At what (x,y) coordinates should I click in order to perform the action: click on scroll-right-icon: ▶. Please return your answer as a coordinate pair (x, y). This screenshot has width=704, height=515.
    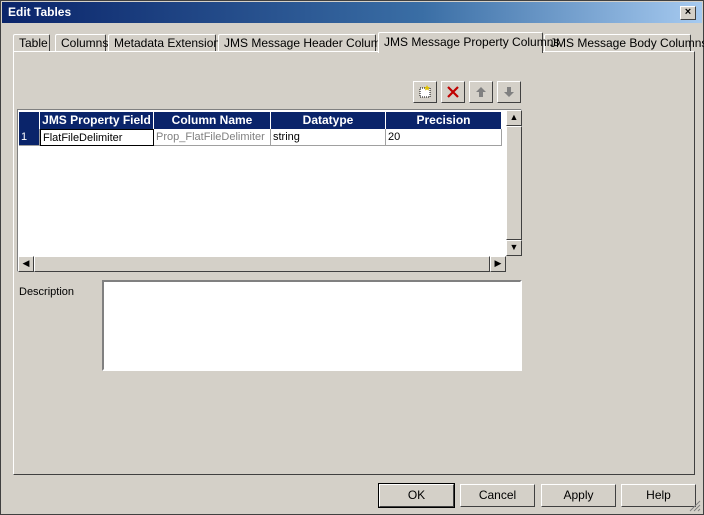
    Looking at the image, I should click on (498, 264).